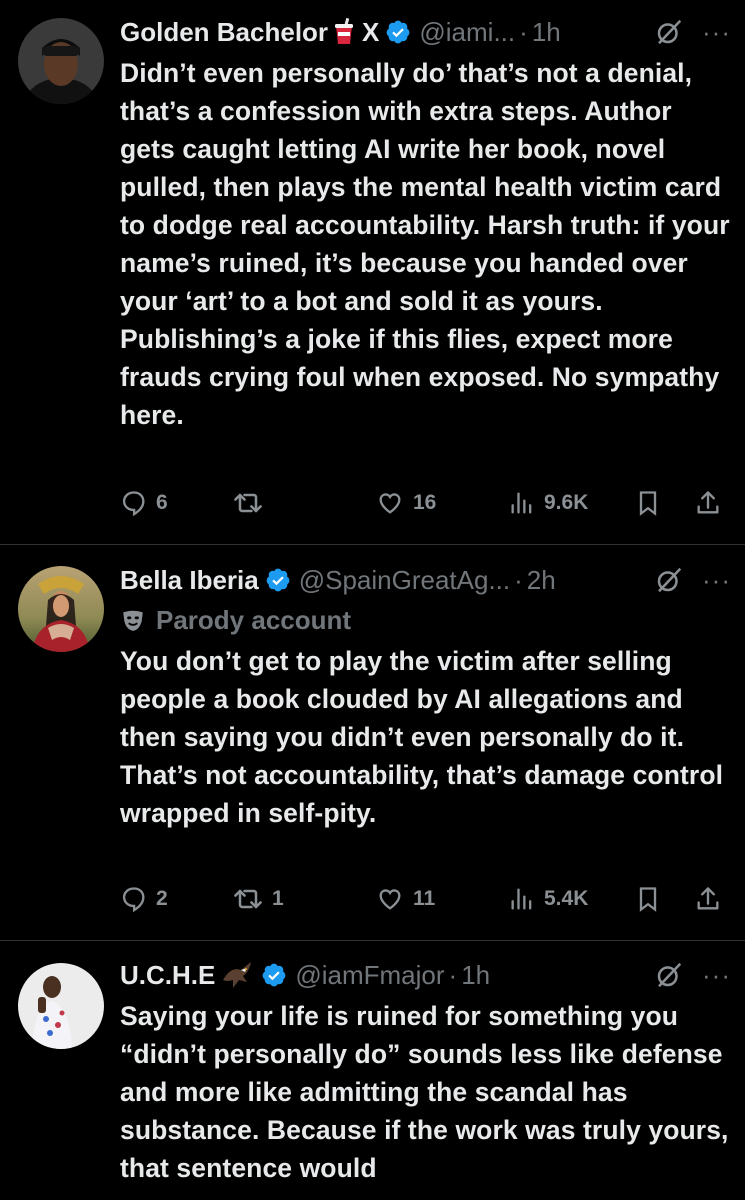  What do you see at coordinates (344, 32) in the screenshot?
I see `cup-emoji-icon` at bounding box center [344, 32].